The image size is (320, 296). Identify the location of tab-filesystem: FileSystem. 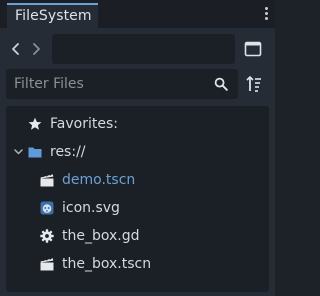
(52, 15).